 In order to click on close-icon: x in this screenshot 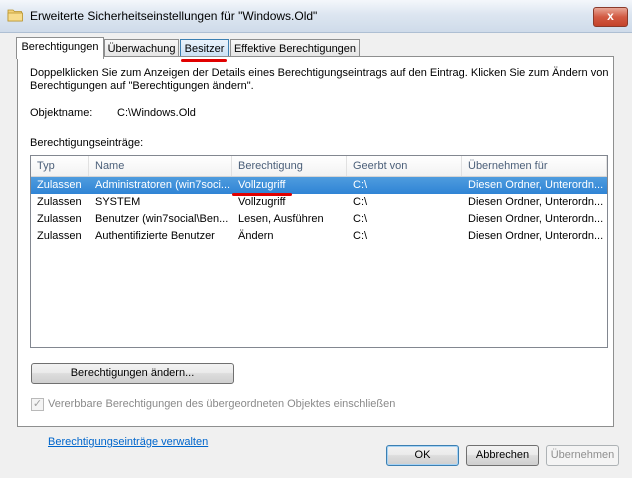, I will do `click(610, 16)`.